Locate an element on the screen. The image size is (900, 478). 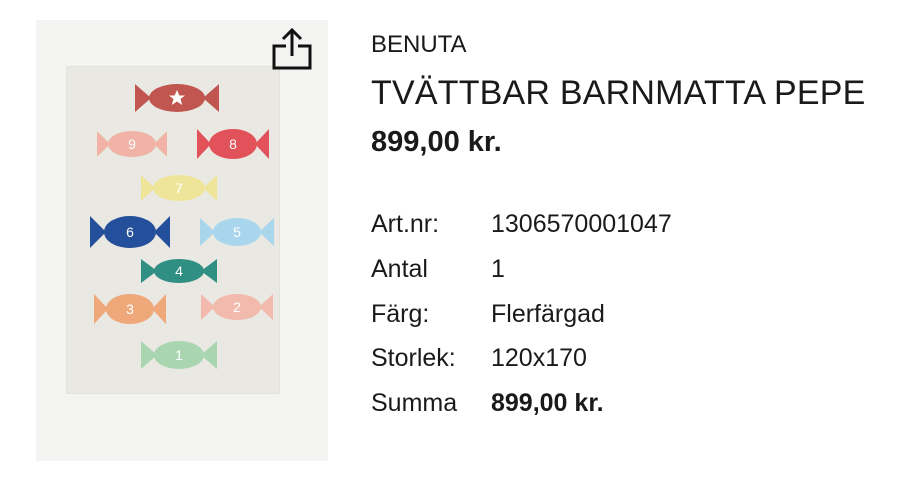
candy-number: 6 is located at coordinates (130, 232).